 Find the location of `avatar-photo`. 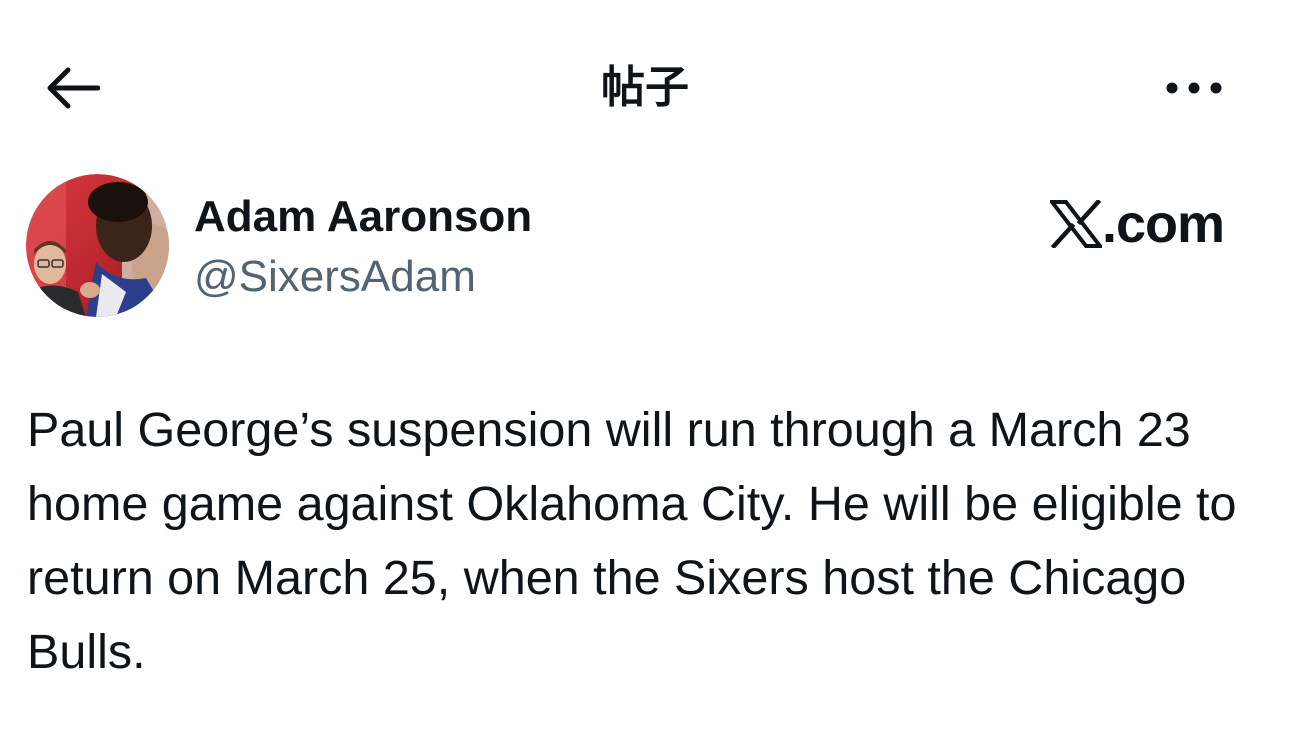

avatar-photo is located at coordinates (97, 245).